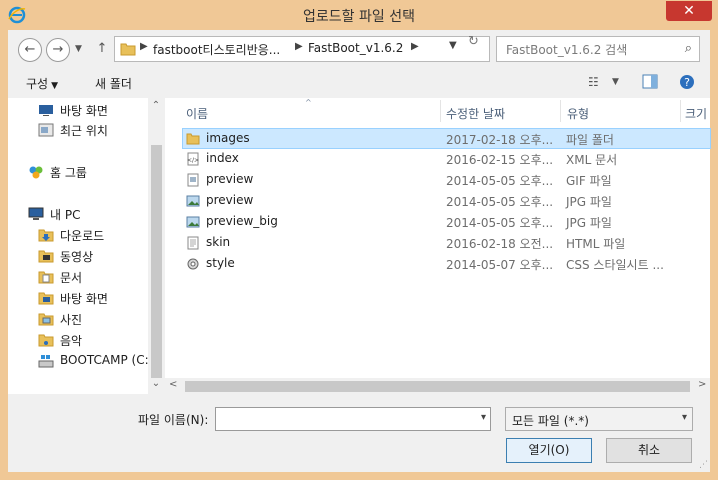 The height and width of the screenshot is (480, 718). What do you see at coordinates (36, 172) in the screenshot?
I see `homegroup-icon` at bounding box center [36, 172].